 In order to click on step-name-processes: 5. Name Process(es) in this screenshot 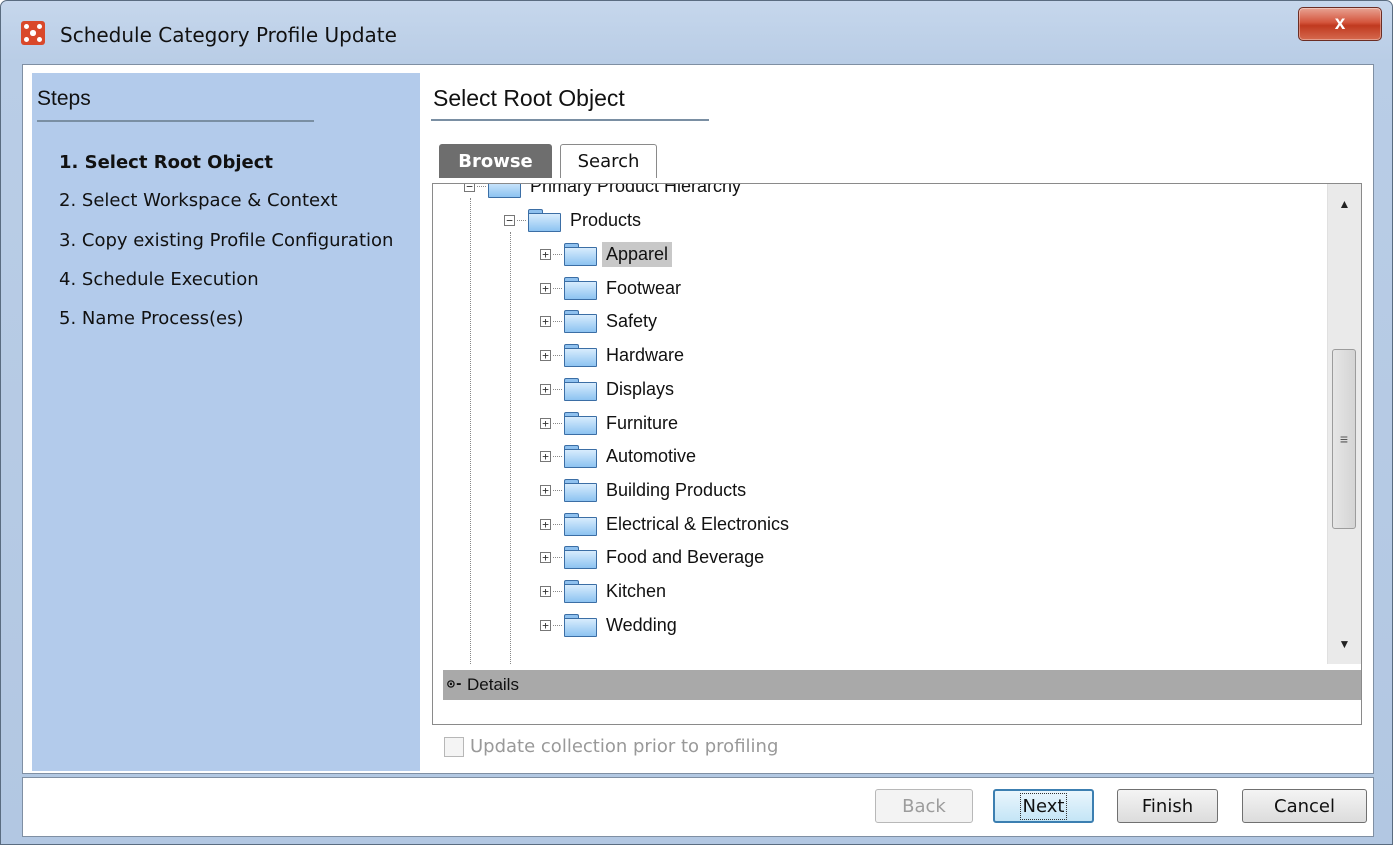, I will do `click(151, 318)`.